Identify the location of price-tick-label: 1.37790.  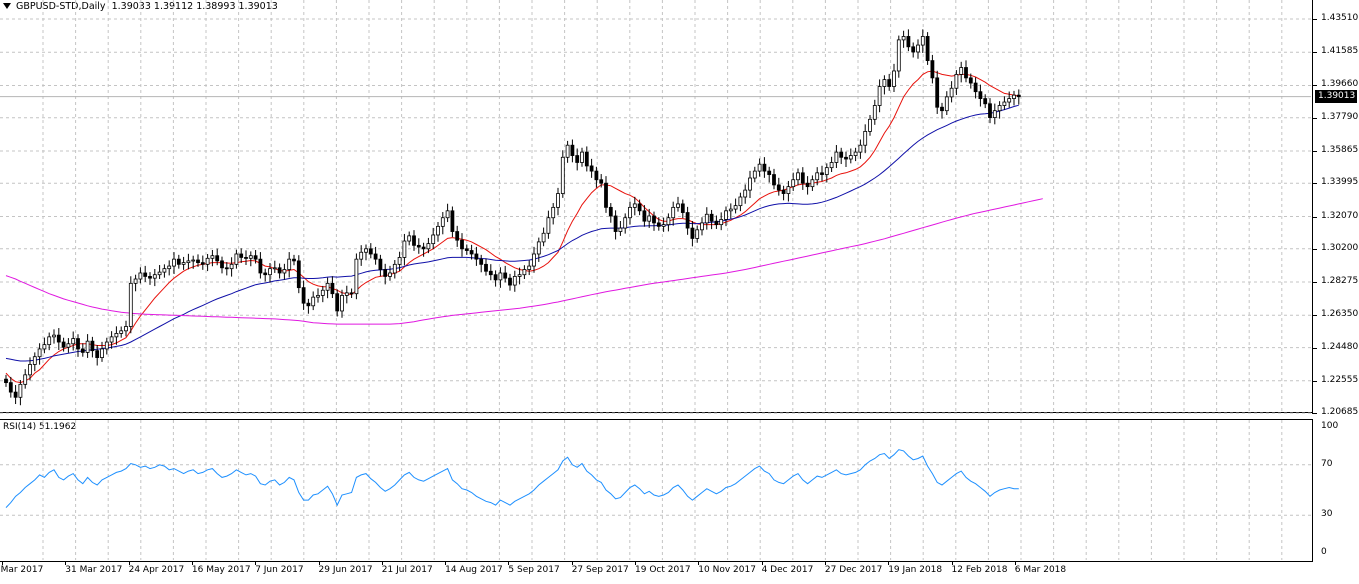
(1340, 116).